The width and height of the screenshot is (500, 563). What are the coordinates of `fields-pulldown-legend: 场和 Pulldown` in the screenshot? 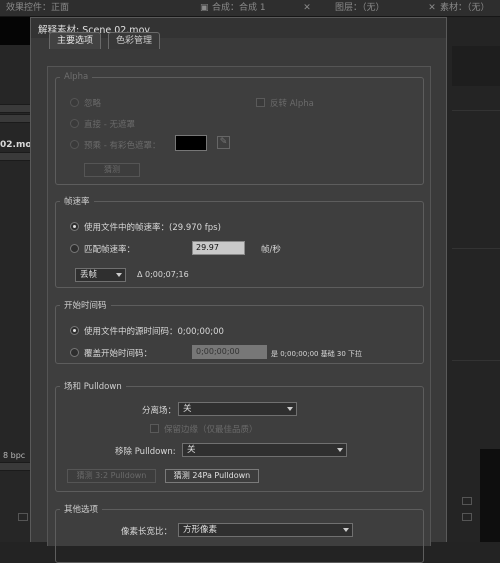 It's located at (93, 387).